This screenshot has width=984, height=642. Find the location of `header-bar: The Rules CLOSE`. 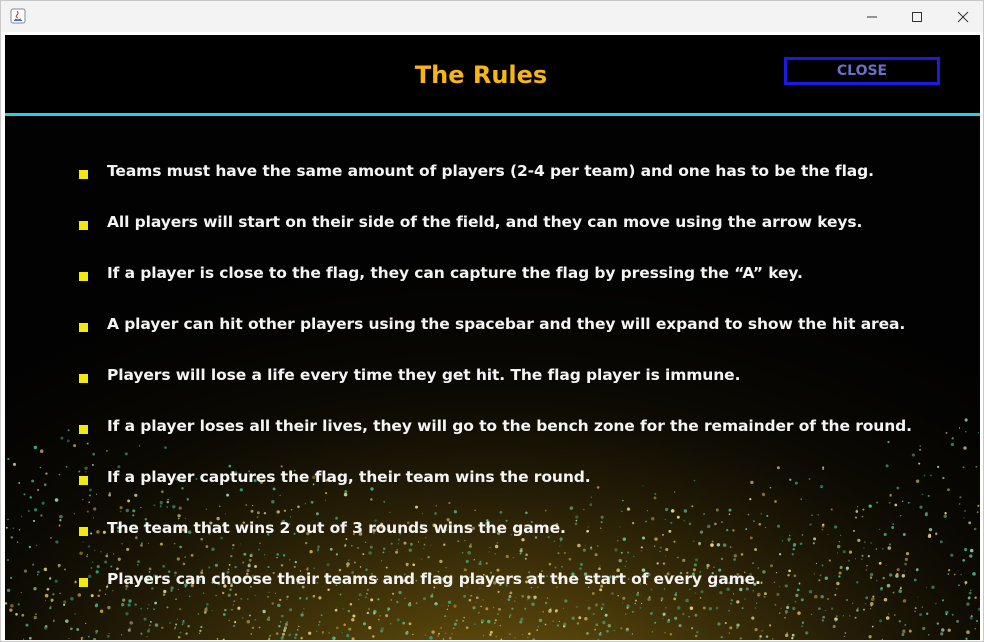

header-bar: The Rules CLOSE is located at coordinates (492, 74).